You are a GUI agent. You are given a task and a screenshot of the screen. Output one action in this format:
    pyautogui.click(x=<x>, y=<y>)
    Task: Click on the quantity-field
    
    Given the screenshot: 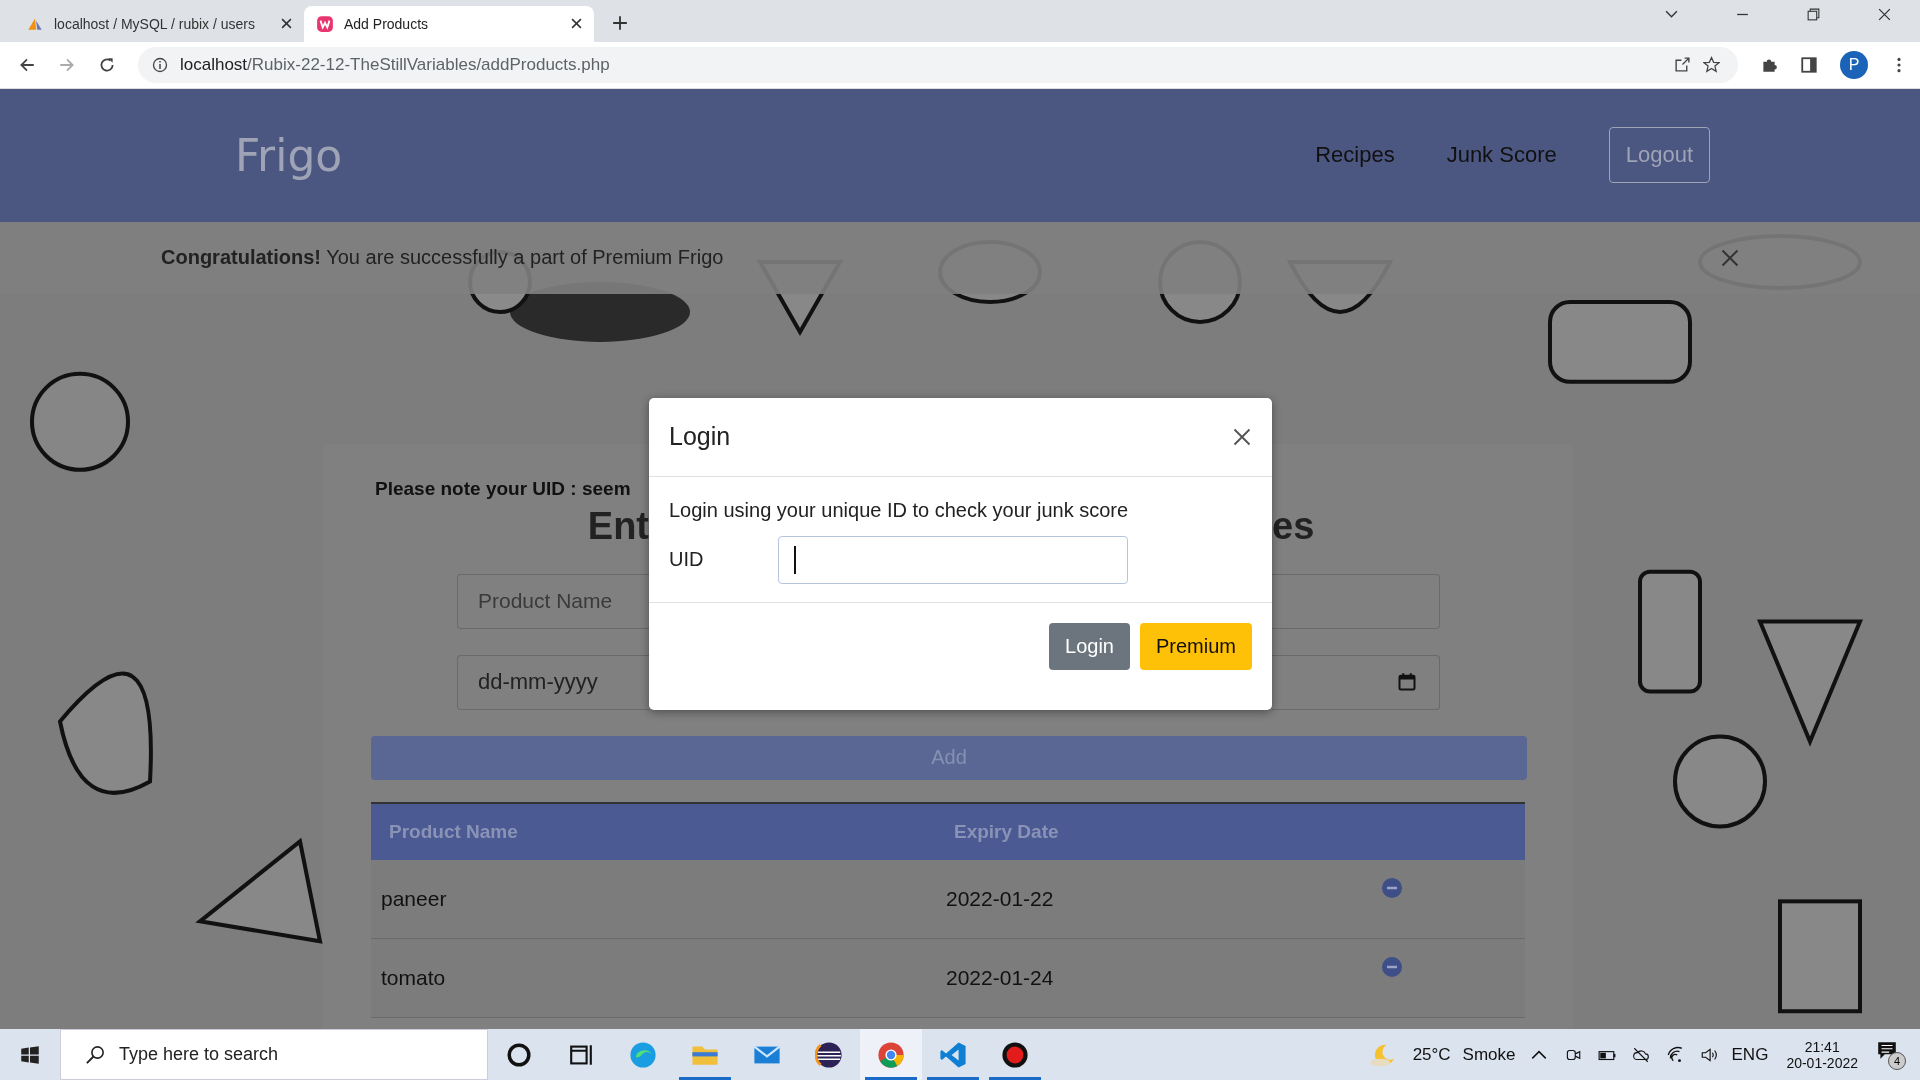 What is the action you would take?
    pyautogui.click(x=1356, y=601)
    